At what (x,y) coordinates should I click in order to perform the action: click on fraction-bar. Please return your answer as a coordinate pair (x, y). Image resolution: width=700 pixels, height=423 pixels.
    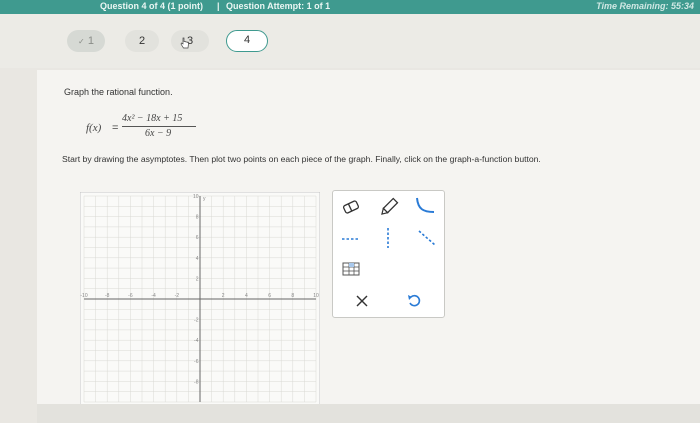
    Looking at the image, I should click on (159, 126).